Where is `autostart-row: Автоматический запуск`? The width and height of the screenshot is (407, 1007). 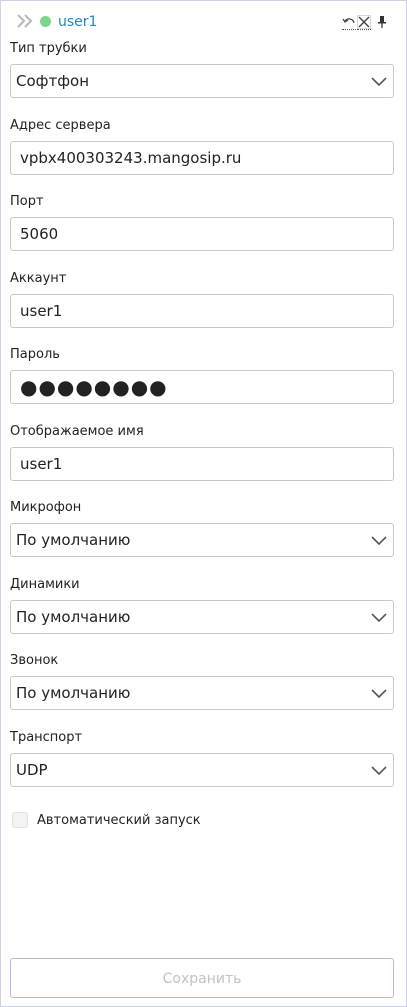 autostart-row: Автоматический запуск is located at coordinates (106, 820).